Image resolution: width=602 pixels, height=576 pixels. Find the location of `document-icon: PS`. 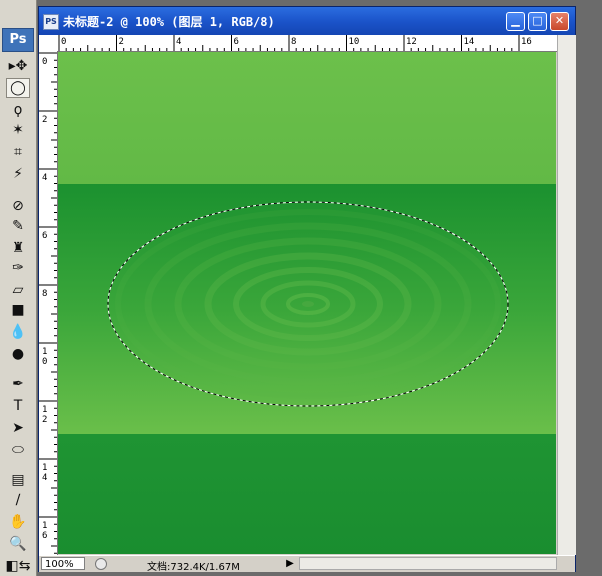

document-icon: PS is located at coordinates (51, 22).